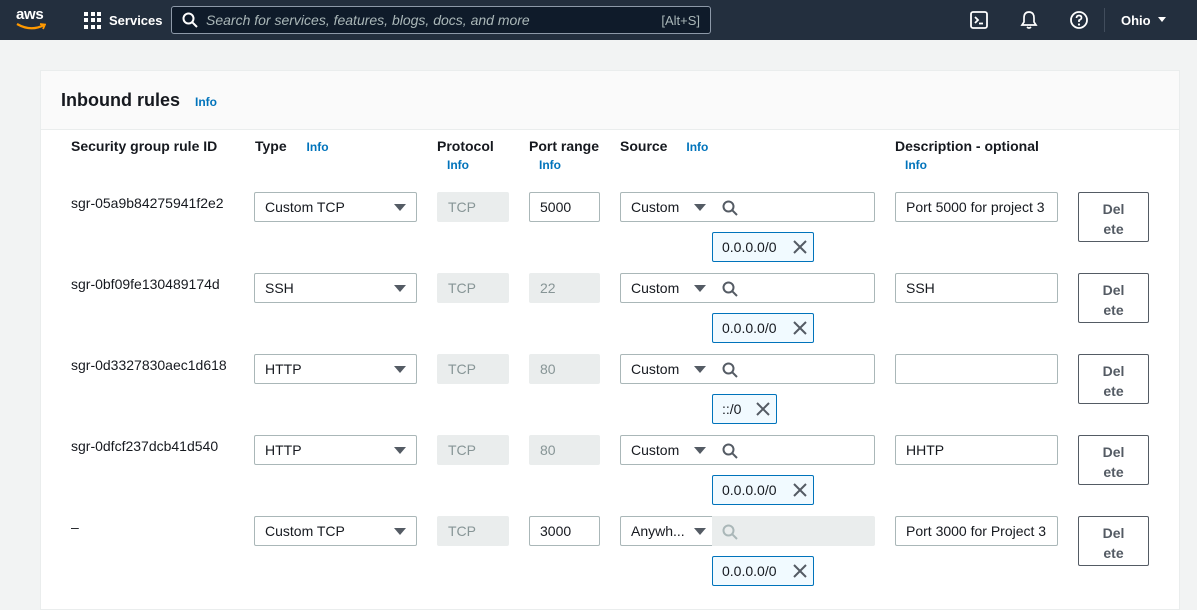 This screenshot has width=1197, height=610. Describe the element at coordinates (147, 203) in the screenshot. I see `rule-id: sgr-05a9b84275941f2e2` at that location.